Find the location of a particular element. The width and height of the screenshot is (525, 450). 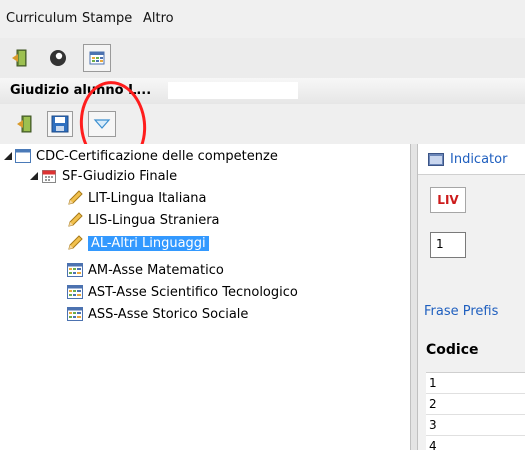

secondary-toolbar is located at coordinates (262, 124).